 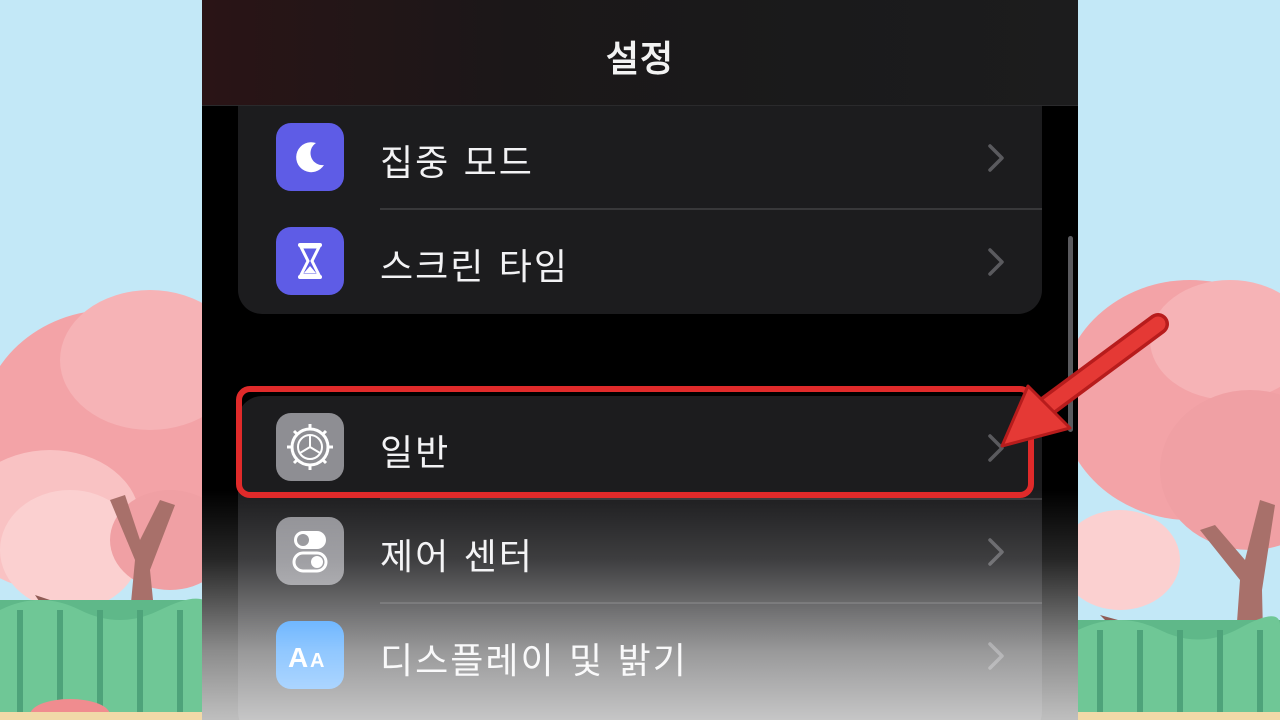 I want to click on toggles-icon, so click(x=310, y=551).